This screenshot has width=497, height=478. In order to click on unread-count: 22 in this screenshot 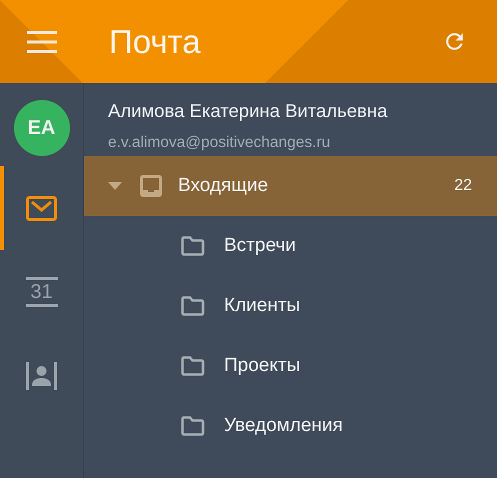, I will do `click(463, 186)`.